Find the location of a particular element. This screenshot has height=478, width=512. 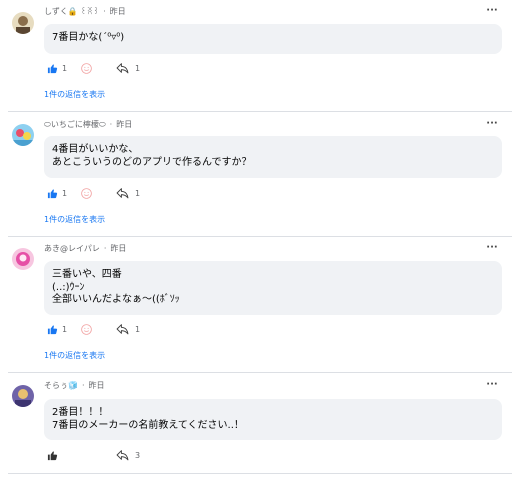

comment-bubble: 2番目！！！ 7番目のメーカーの名前教えてください..！ is located at coordinates (273, 419).